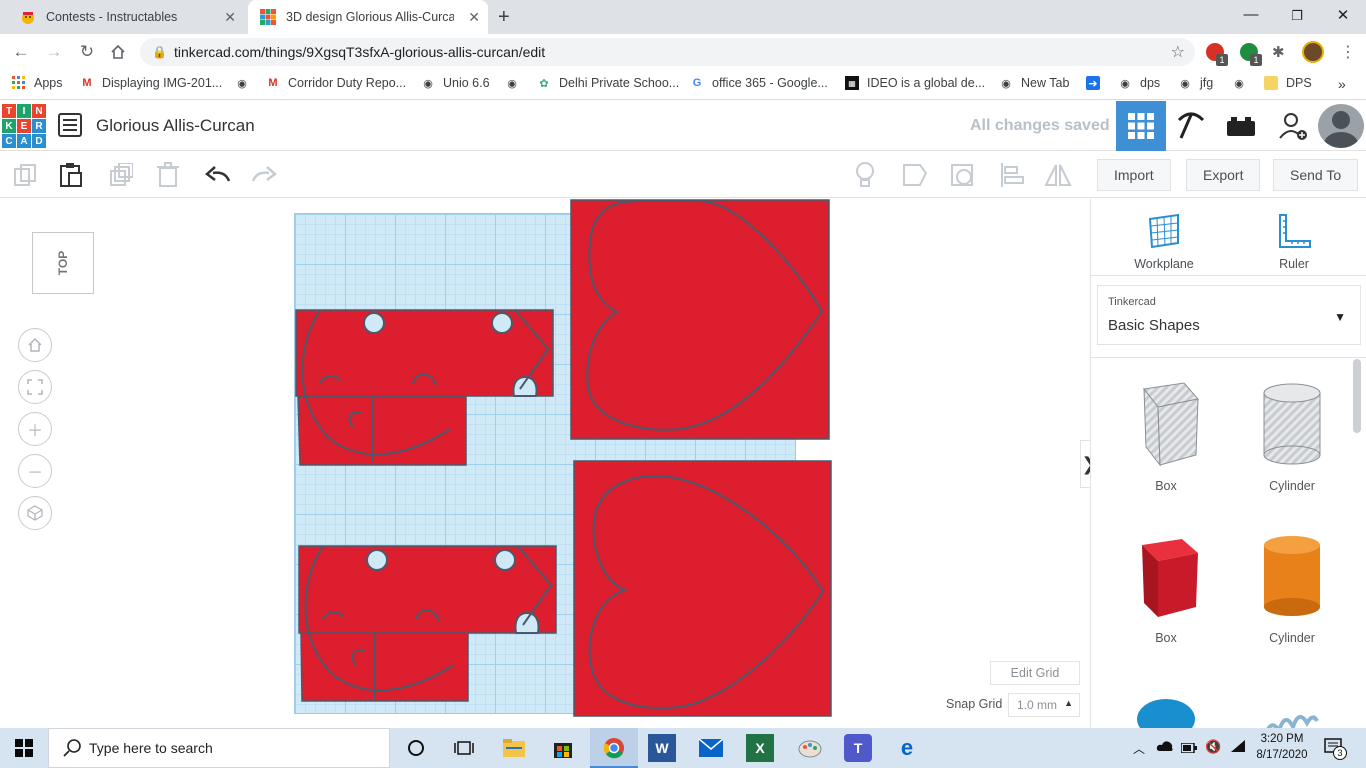  I want to click on edit-grid-button: Edit Grid, so click(1035, 673).